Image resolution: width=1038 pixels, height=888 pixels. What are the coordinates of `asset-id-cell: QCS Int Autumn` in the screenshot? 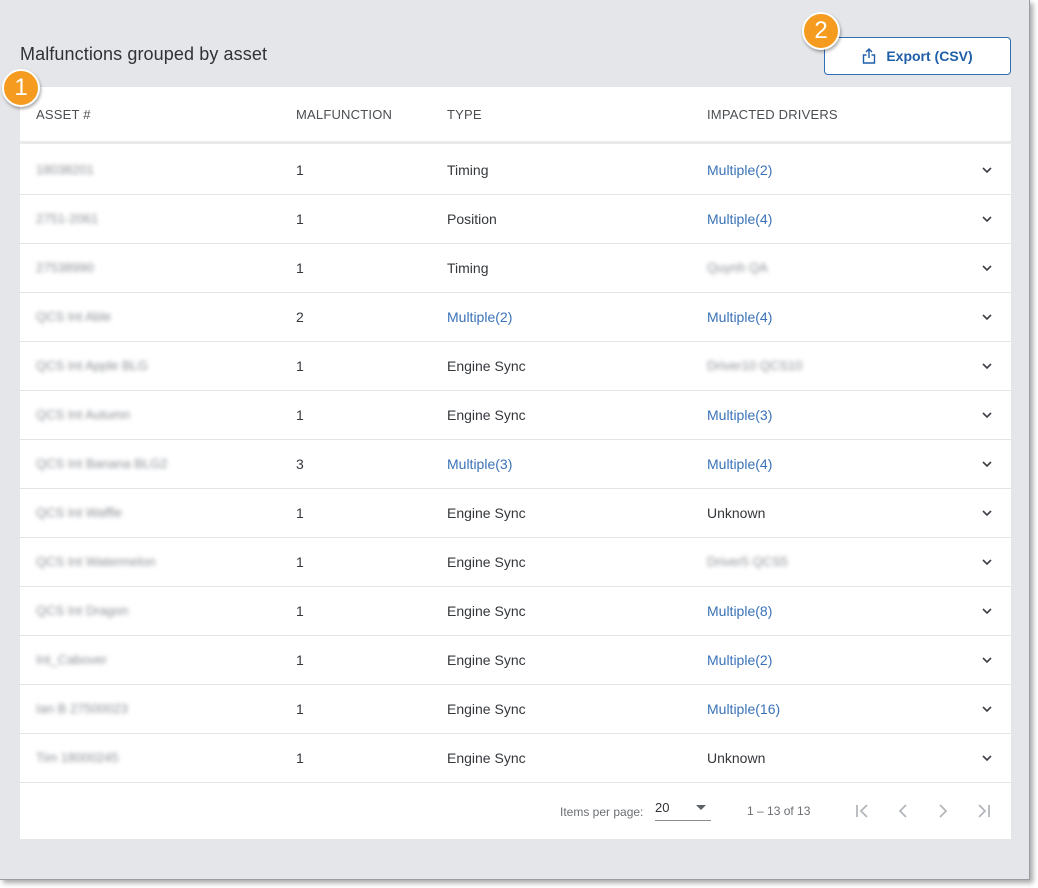 It's located at (83, 414).